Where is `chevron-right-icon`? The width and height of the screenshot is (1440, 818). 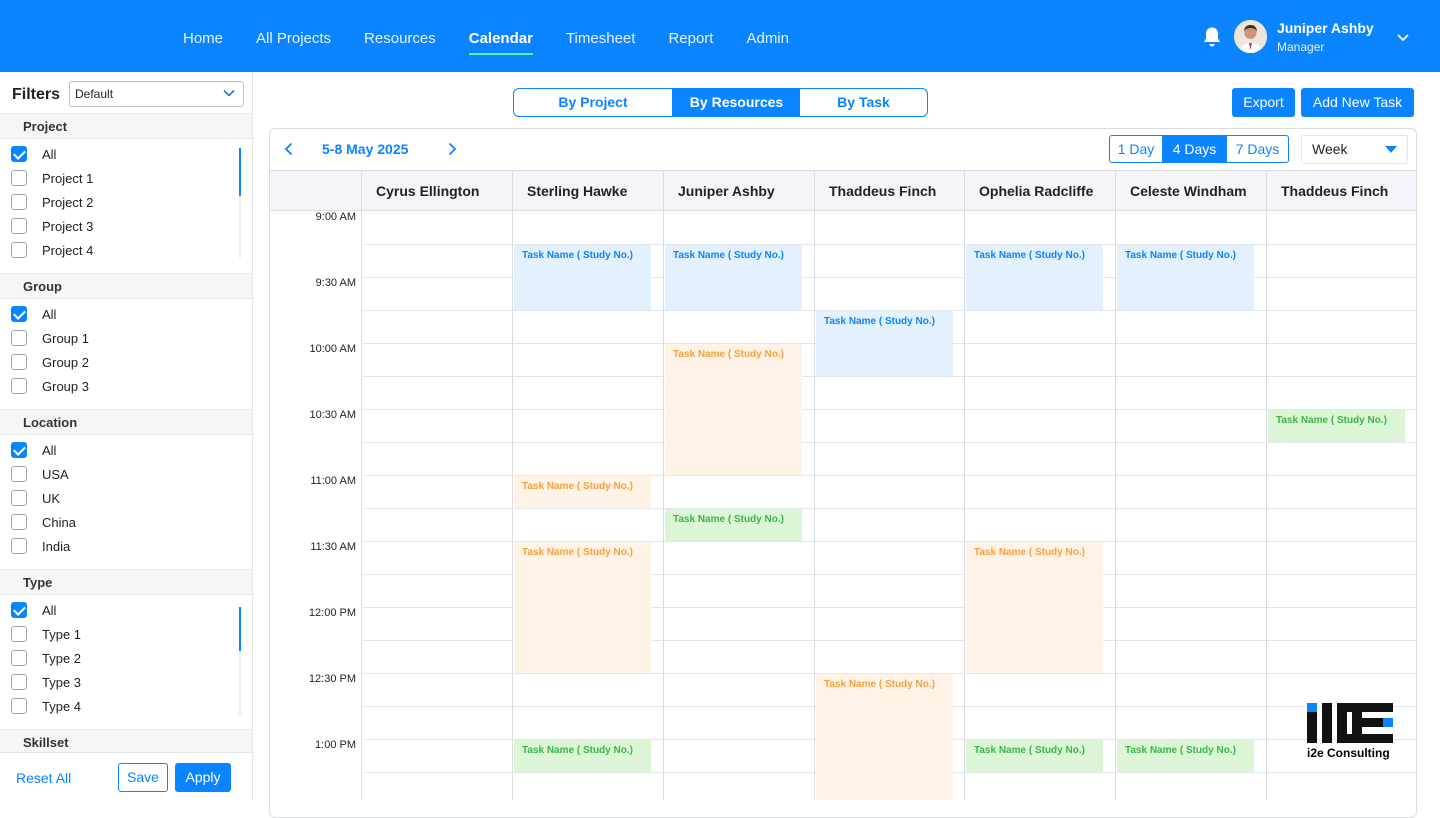 chevron-right-icon is located at coordinates (452, 149).